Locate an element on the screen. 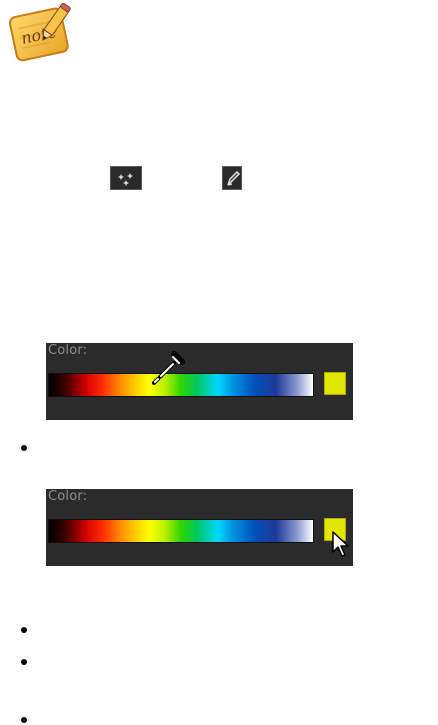 Image resolution: width=438 pixels, height=725 pixels. arrow-cursor-icon is located at coordinates (340, 544).